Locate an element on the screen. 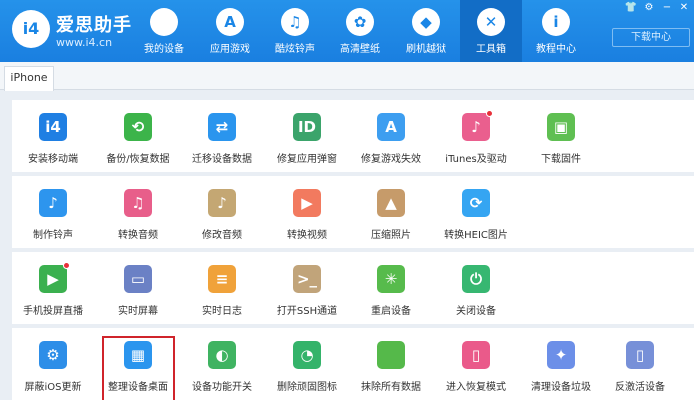  i4-logo: i4 is located at coordinates (31, 29).